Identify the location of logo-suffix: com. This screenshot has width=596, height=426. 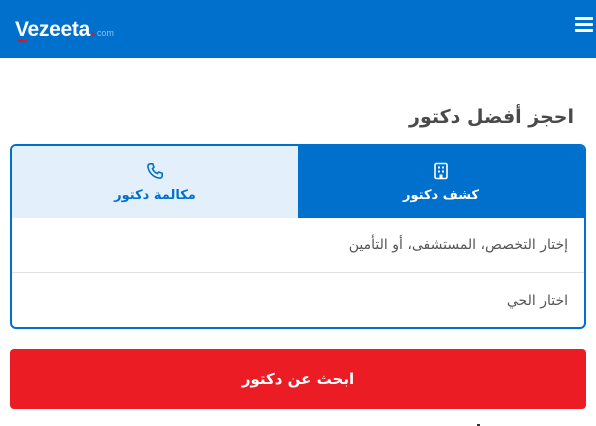
(105, 33).